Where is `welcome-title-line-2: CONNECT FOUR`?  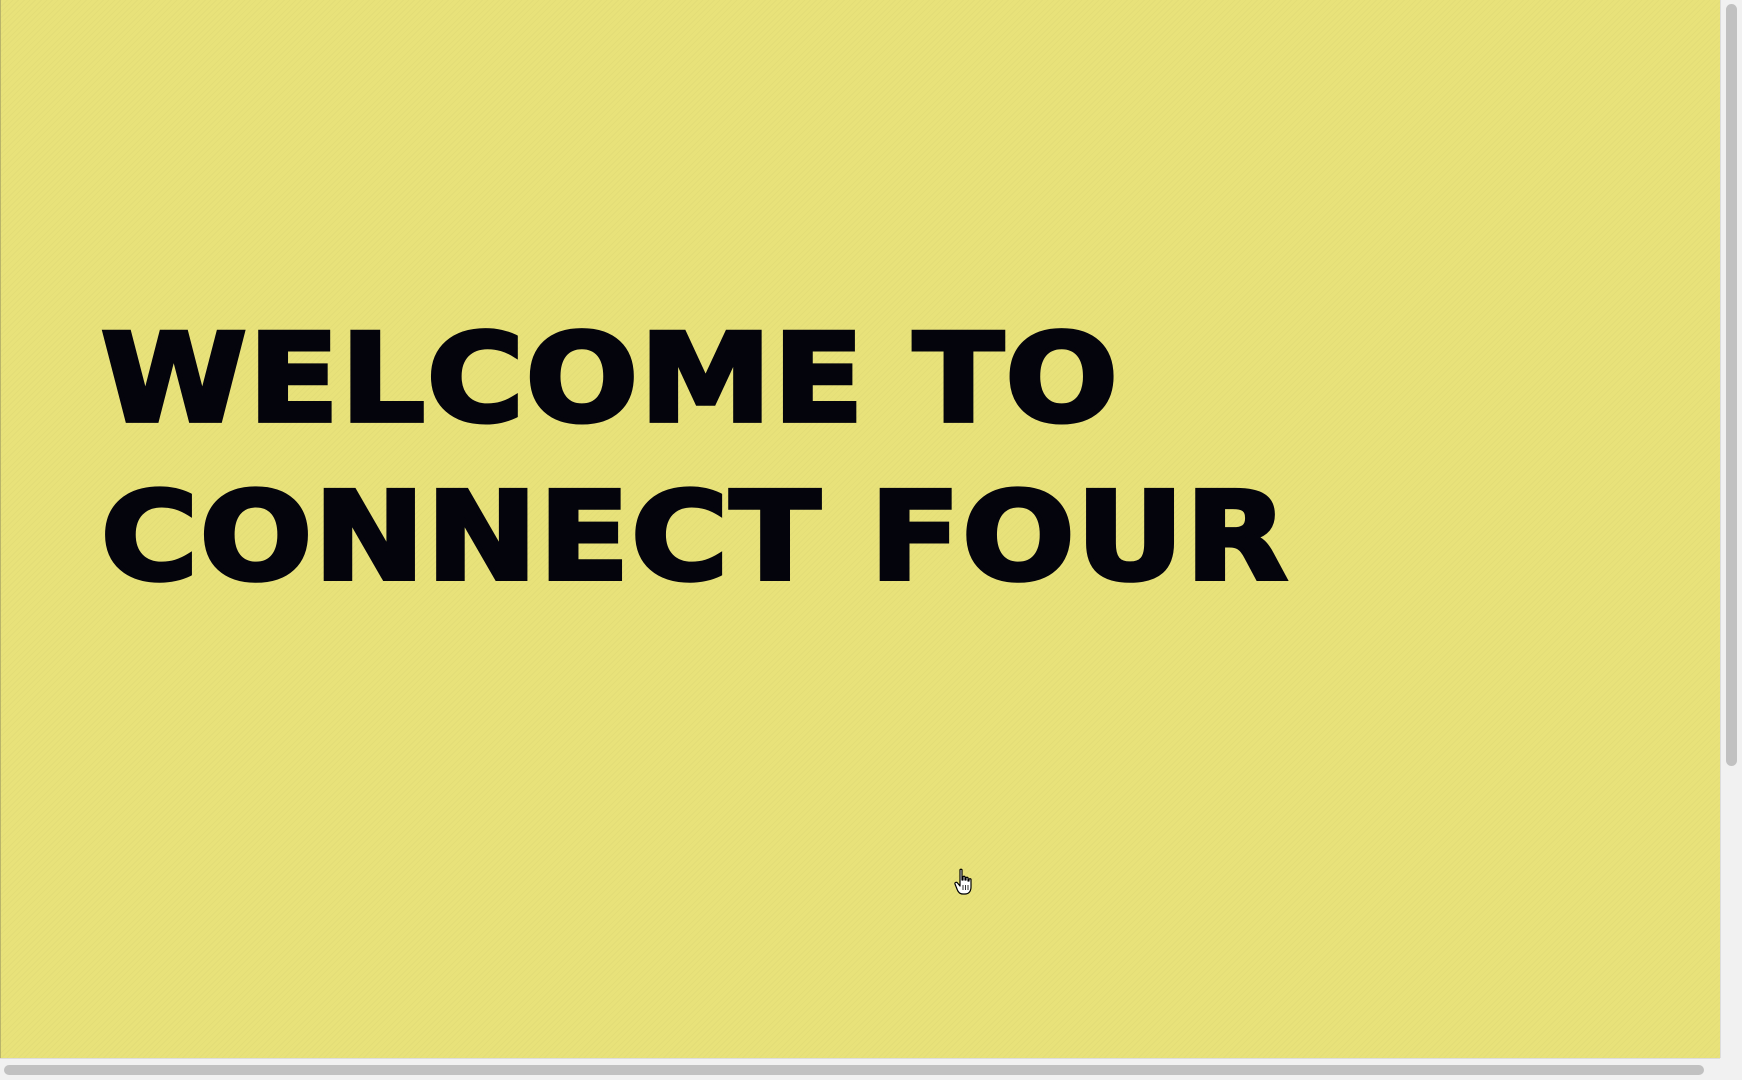
welcome-title-line-2: CONNECT FOUR is located at coordinates (694, 537).